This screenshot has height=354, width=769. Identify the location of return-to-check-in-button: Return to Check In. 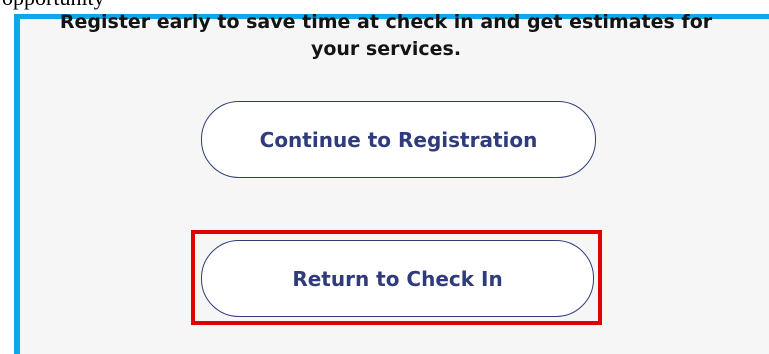
(397, 278).